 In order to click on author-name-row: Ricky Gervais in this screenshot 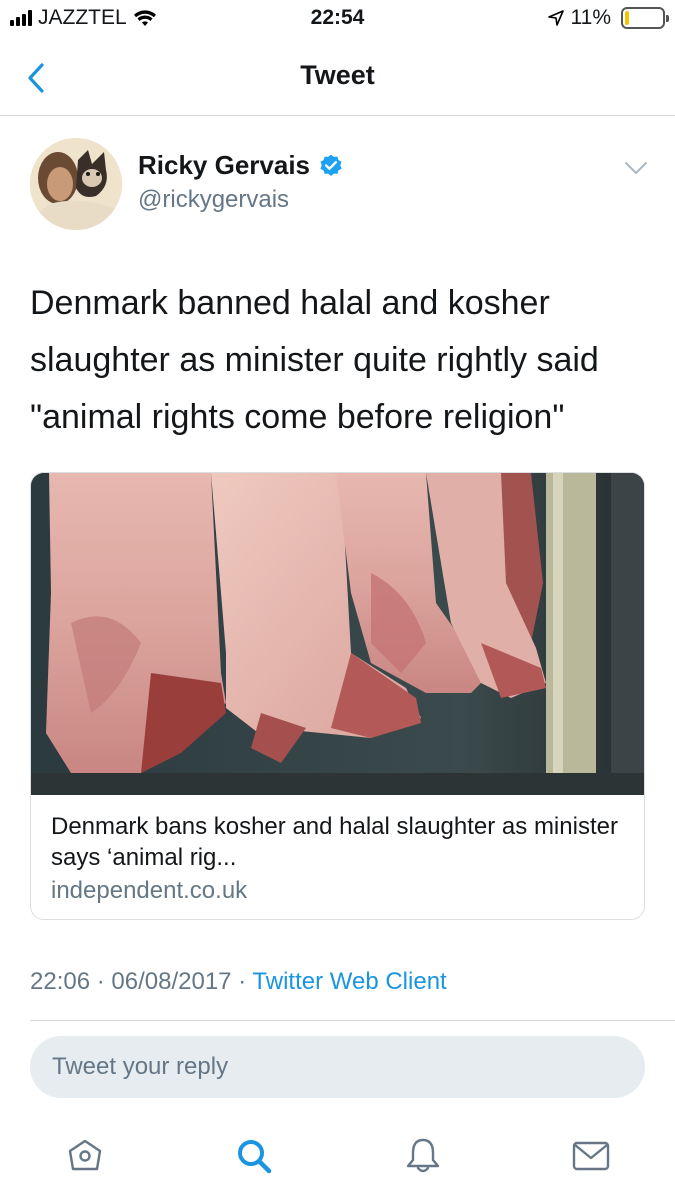, I will do `click(241, 165)`.